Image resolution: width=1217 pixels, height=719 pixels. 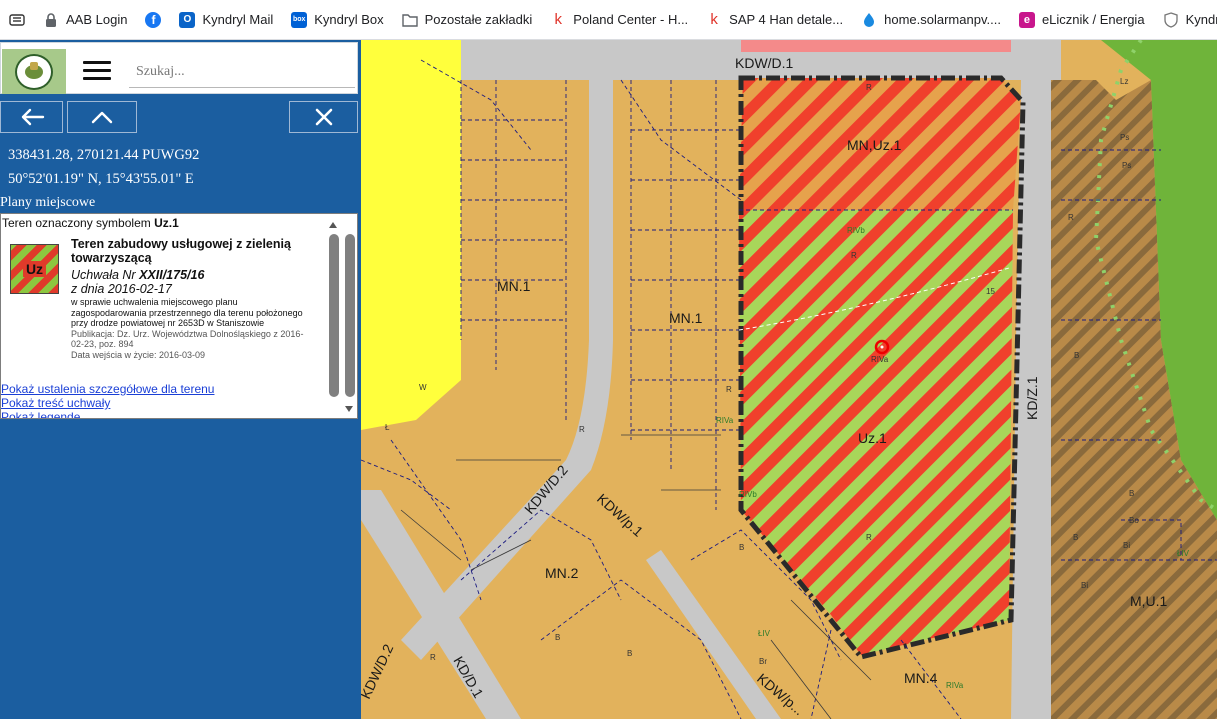 I want to click on map-label-mn2: MN.2, so click(x=562, y=573).